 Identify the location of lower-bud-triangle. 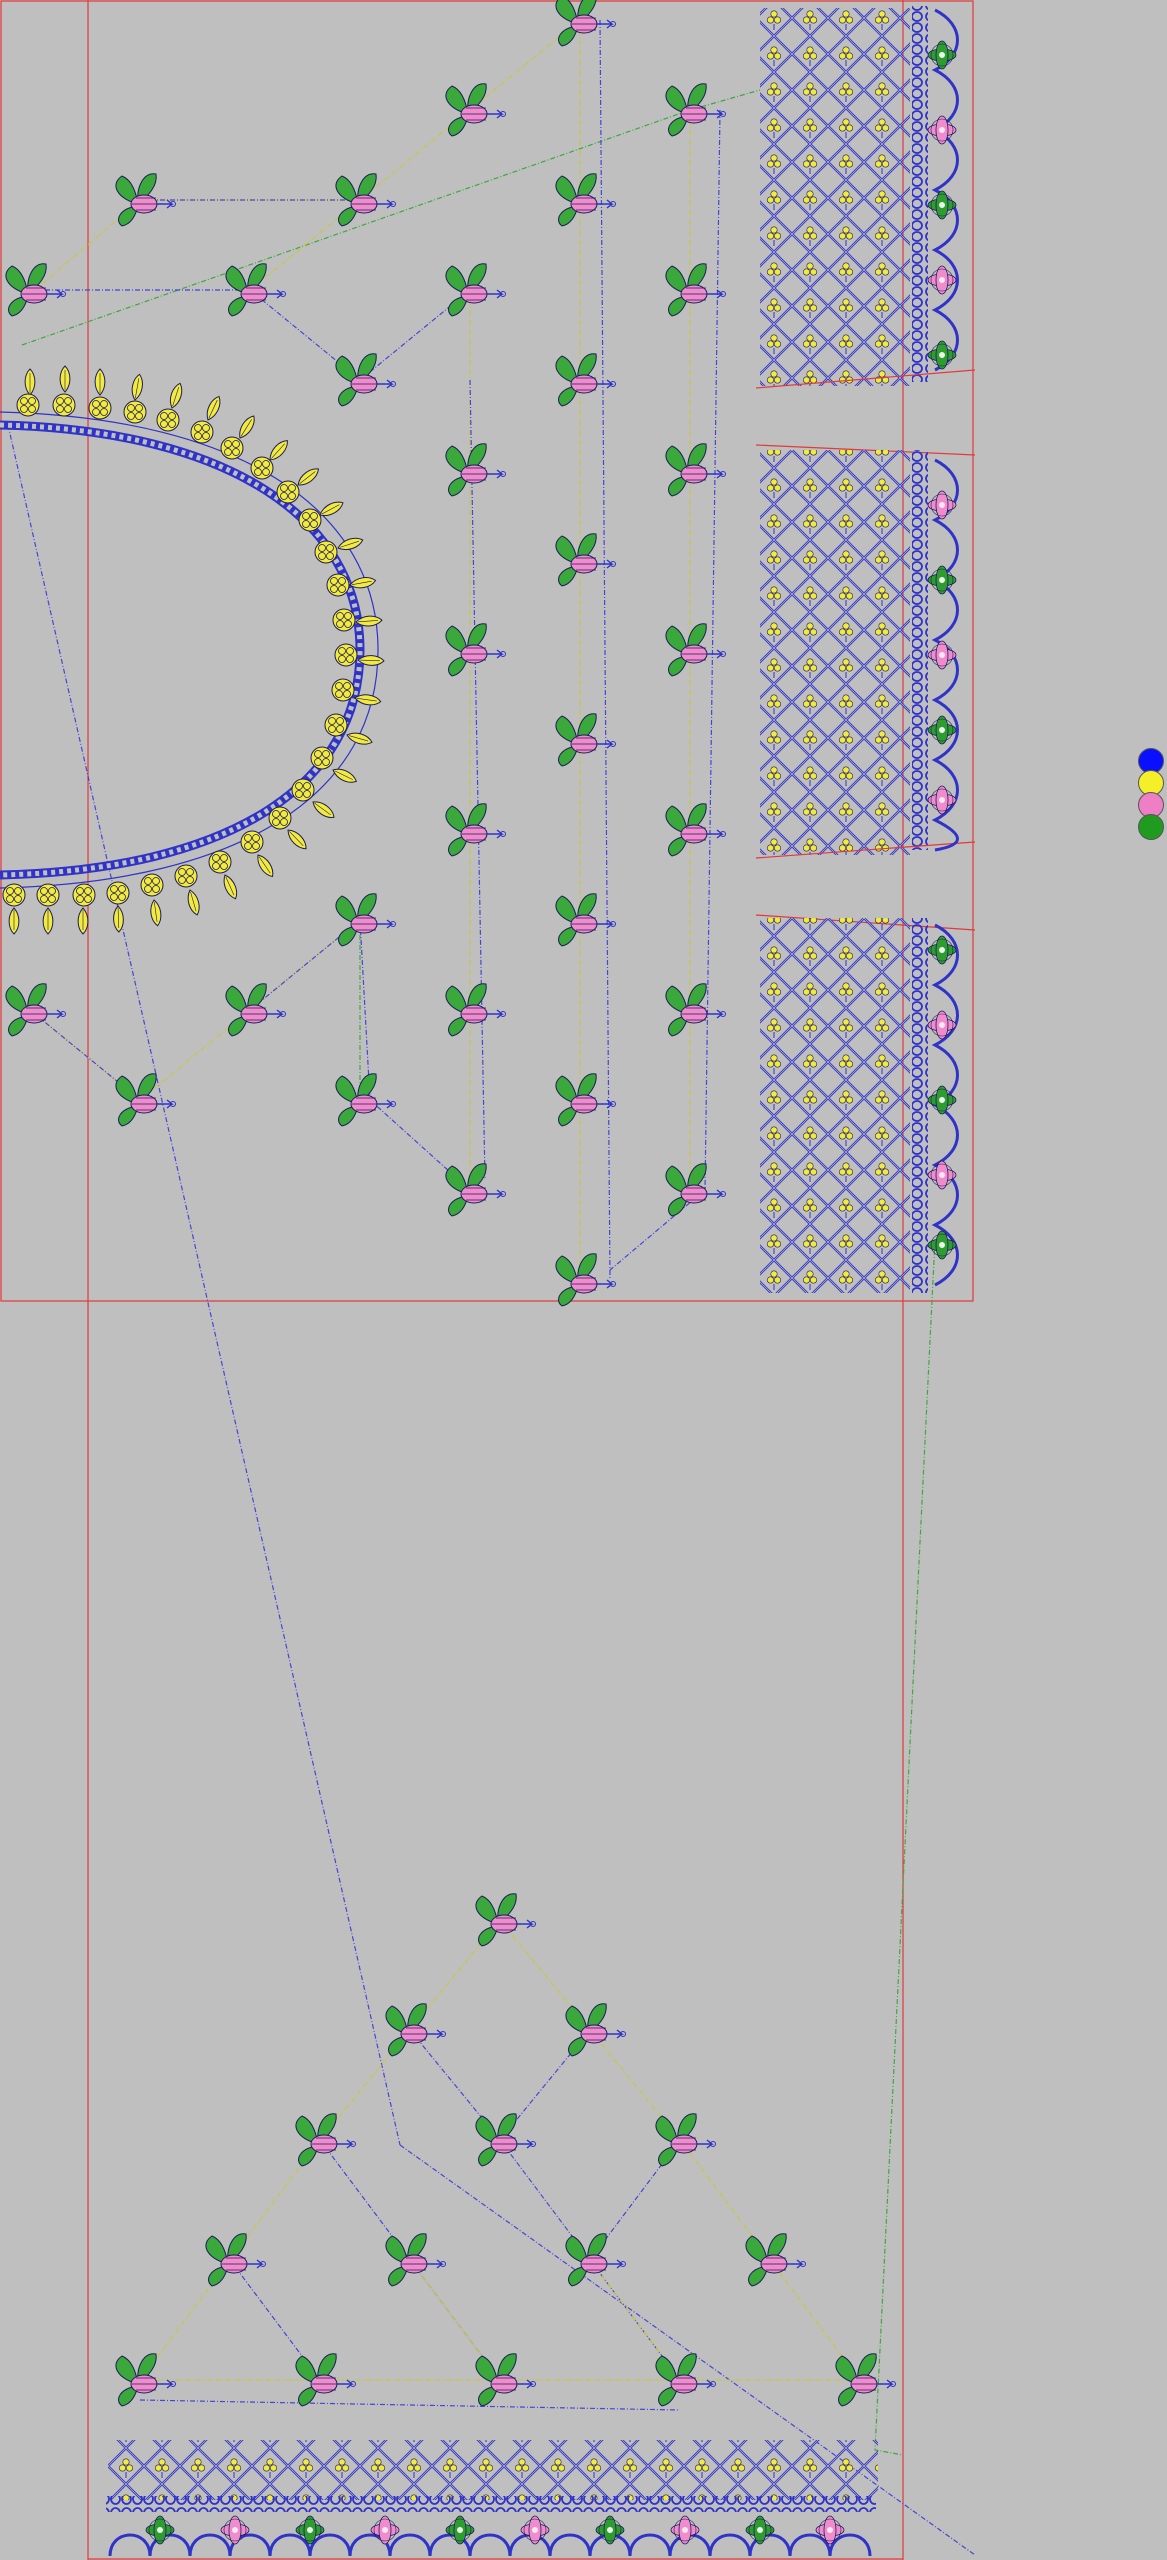
(506, 2150).